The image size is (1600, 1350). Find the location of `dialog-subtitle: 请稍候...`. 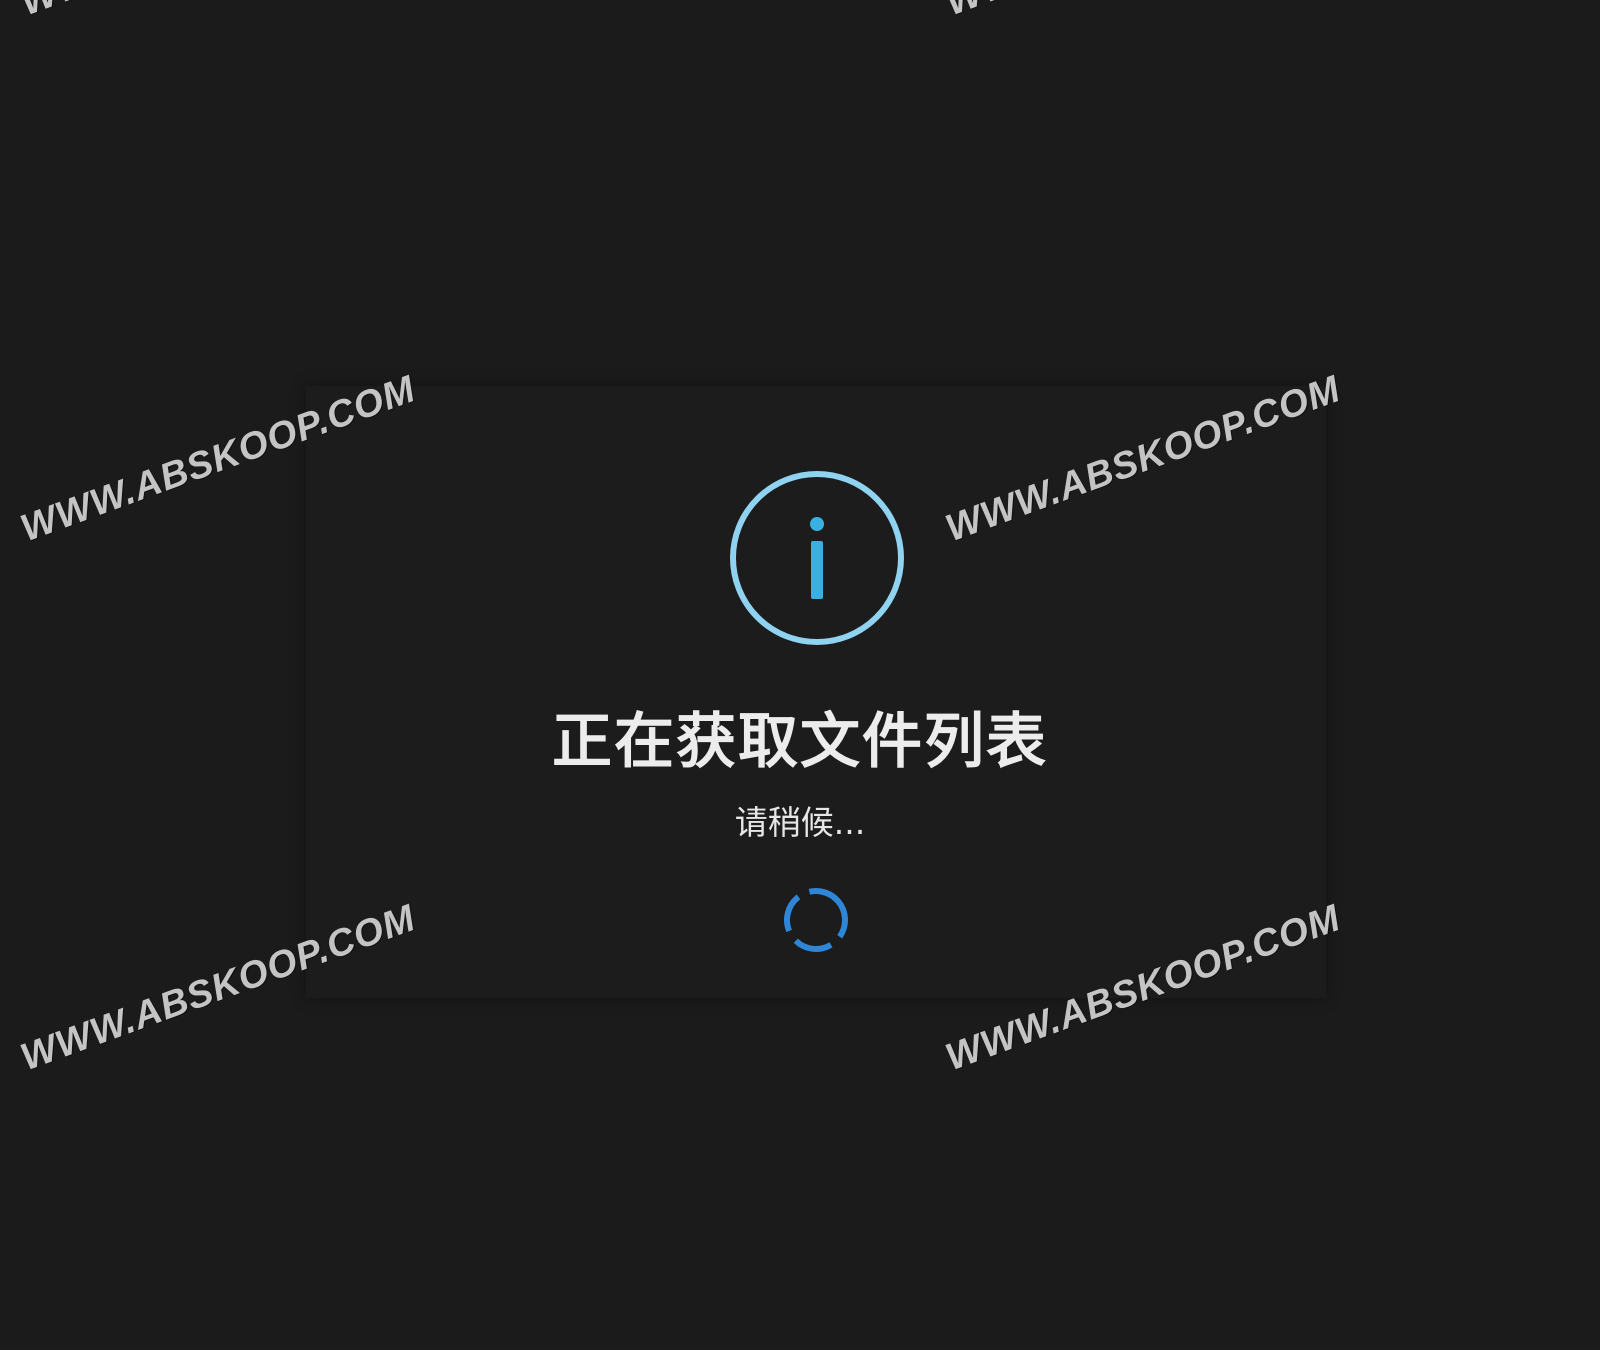

dialog-subtitle: 请稍候... is located at coordinates (800, 822).